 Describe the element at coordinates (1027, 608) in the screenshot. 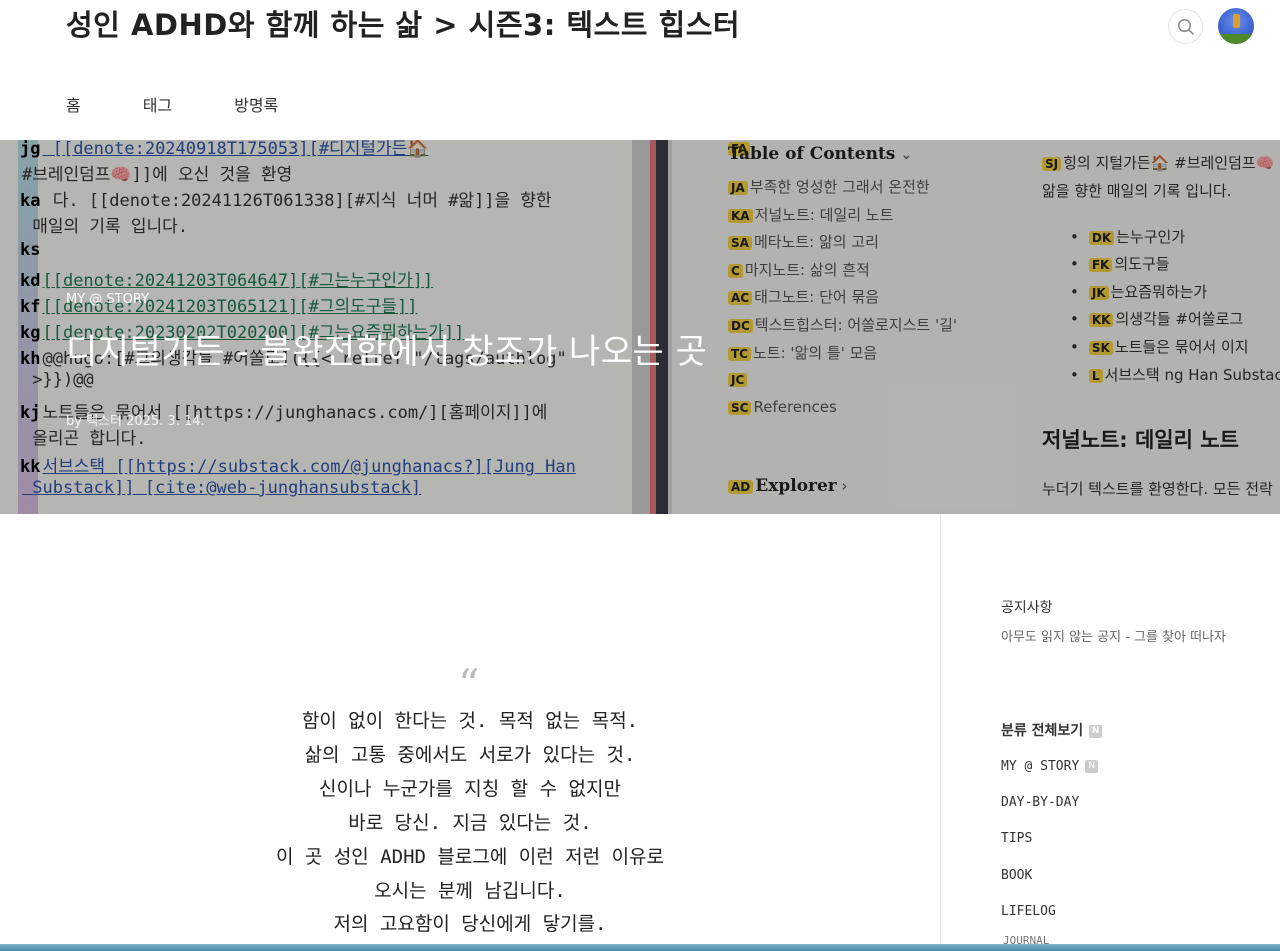

I see `notice-heading: 공지사항` at that location.